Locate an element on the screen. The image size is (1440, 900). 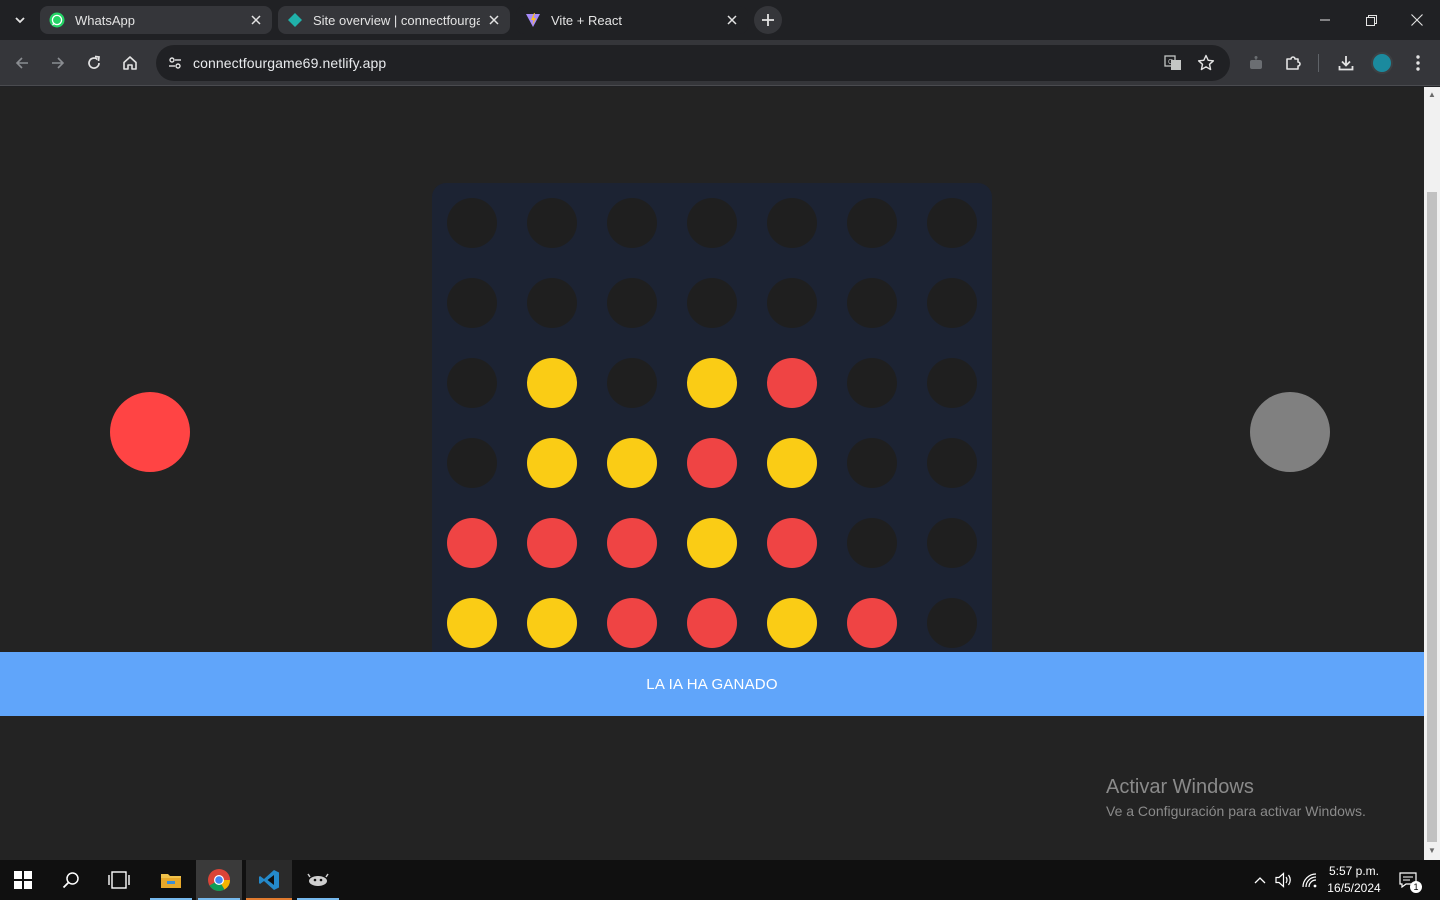
back-button is located at coordinates (22, 63).